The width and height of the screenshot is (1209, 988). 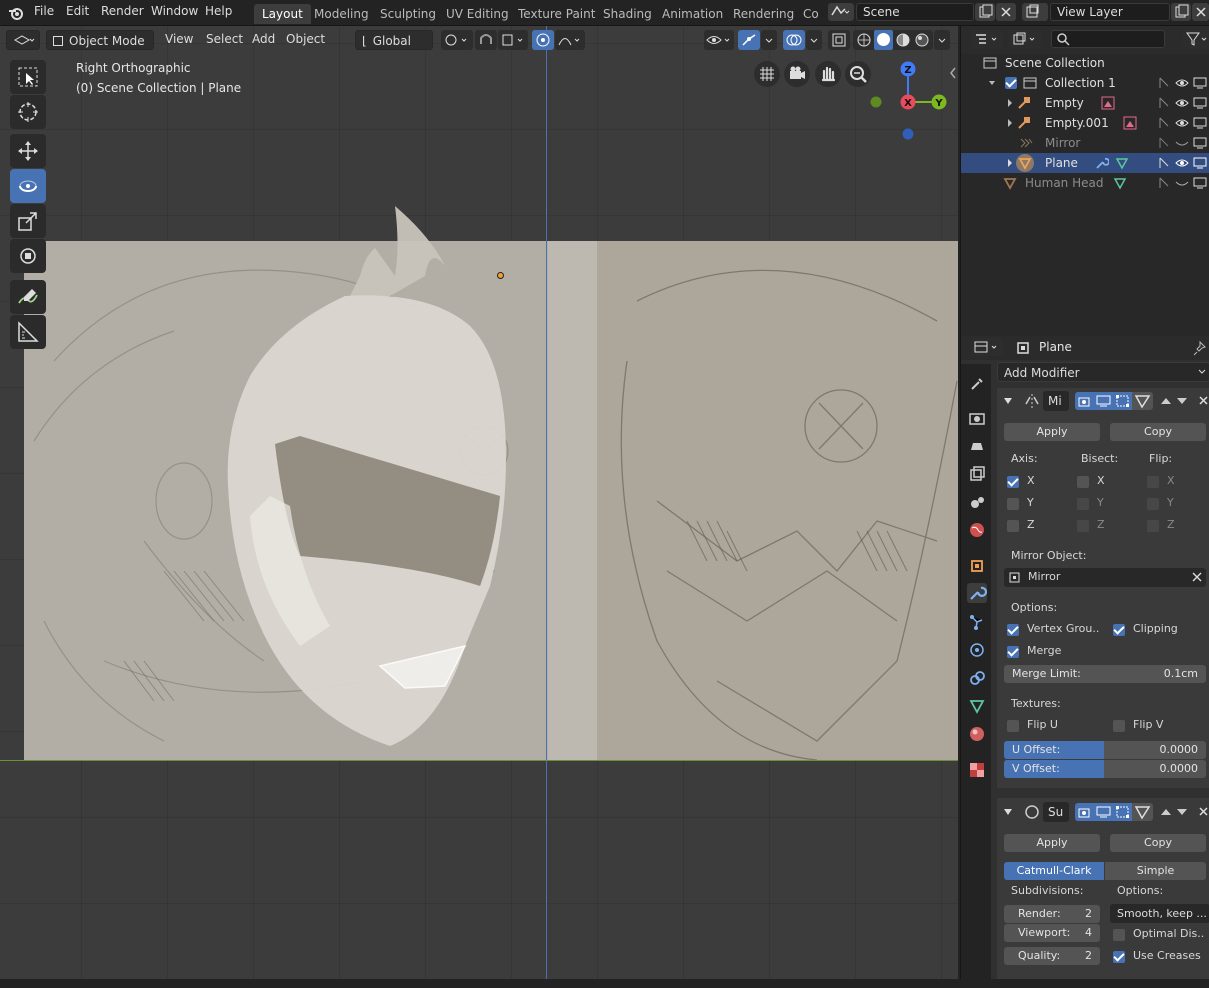 What do you see at coordinates (394, 40) in the screenshot?
I see `transform-orientation-dropdown: ⌊ Global` at bounding box center [394, 40].